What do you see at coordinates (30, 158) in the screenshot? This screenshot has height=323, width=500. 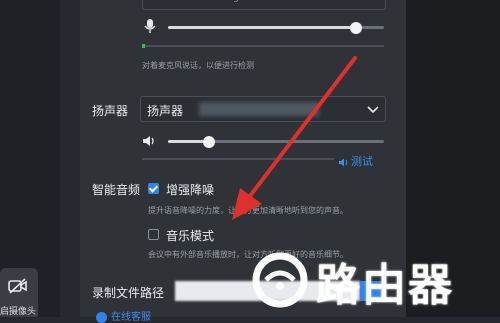 I see `left-pane: 启摄像头` at bounding box center [30, 158].